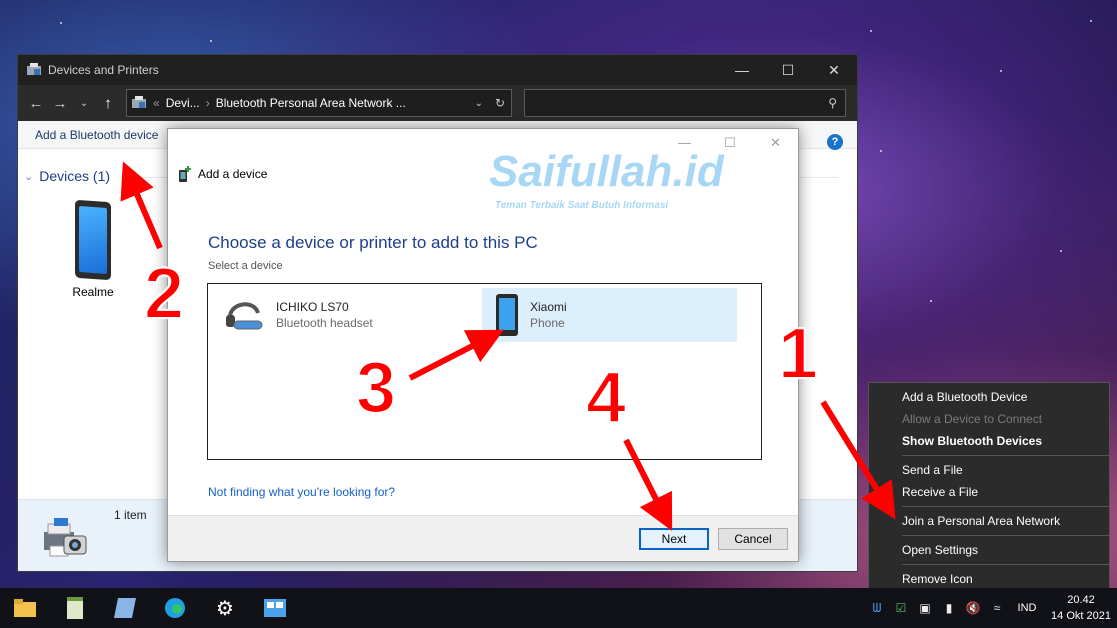 This screenshot has height=628, width=1117. What do you see at coordinates (606, 398) in the screenshot?
I see `annotation-number-4: 4` at bounding box center [606, 398].